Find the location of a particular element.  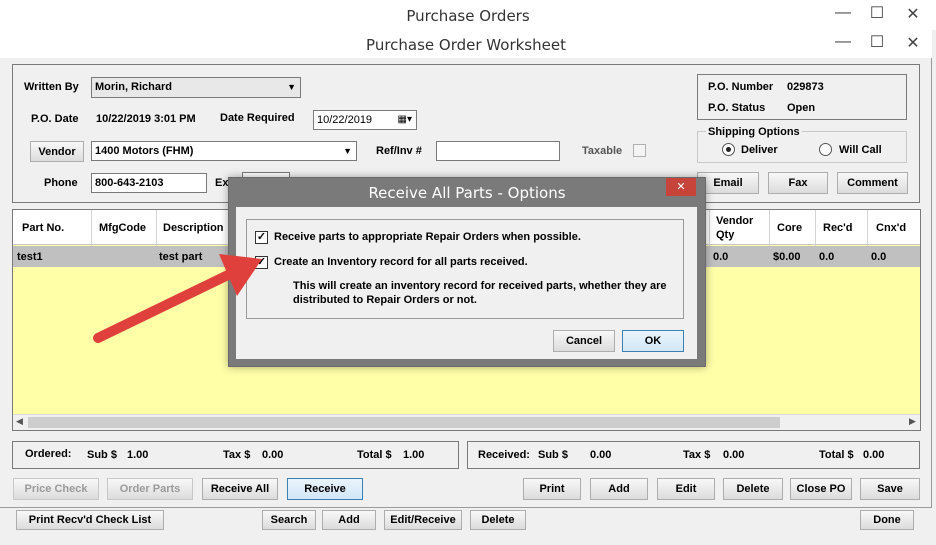

receive-all-button: Receive All is located at coordinates (240, 489).